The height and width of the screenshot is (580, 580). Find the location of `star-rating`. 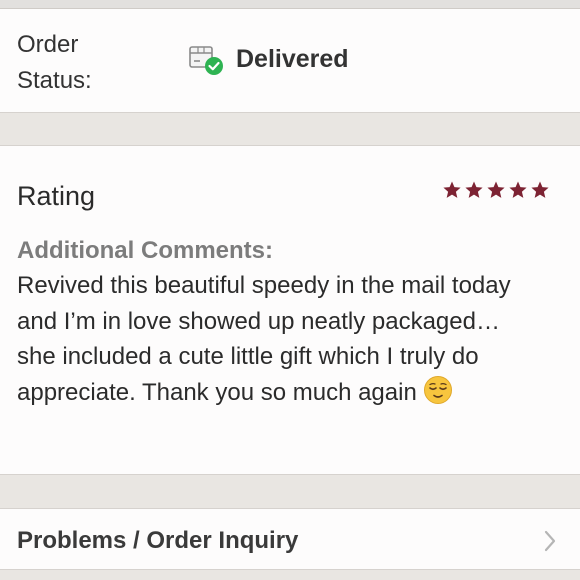

star-rating is located at coordinates (496, 190).